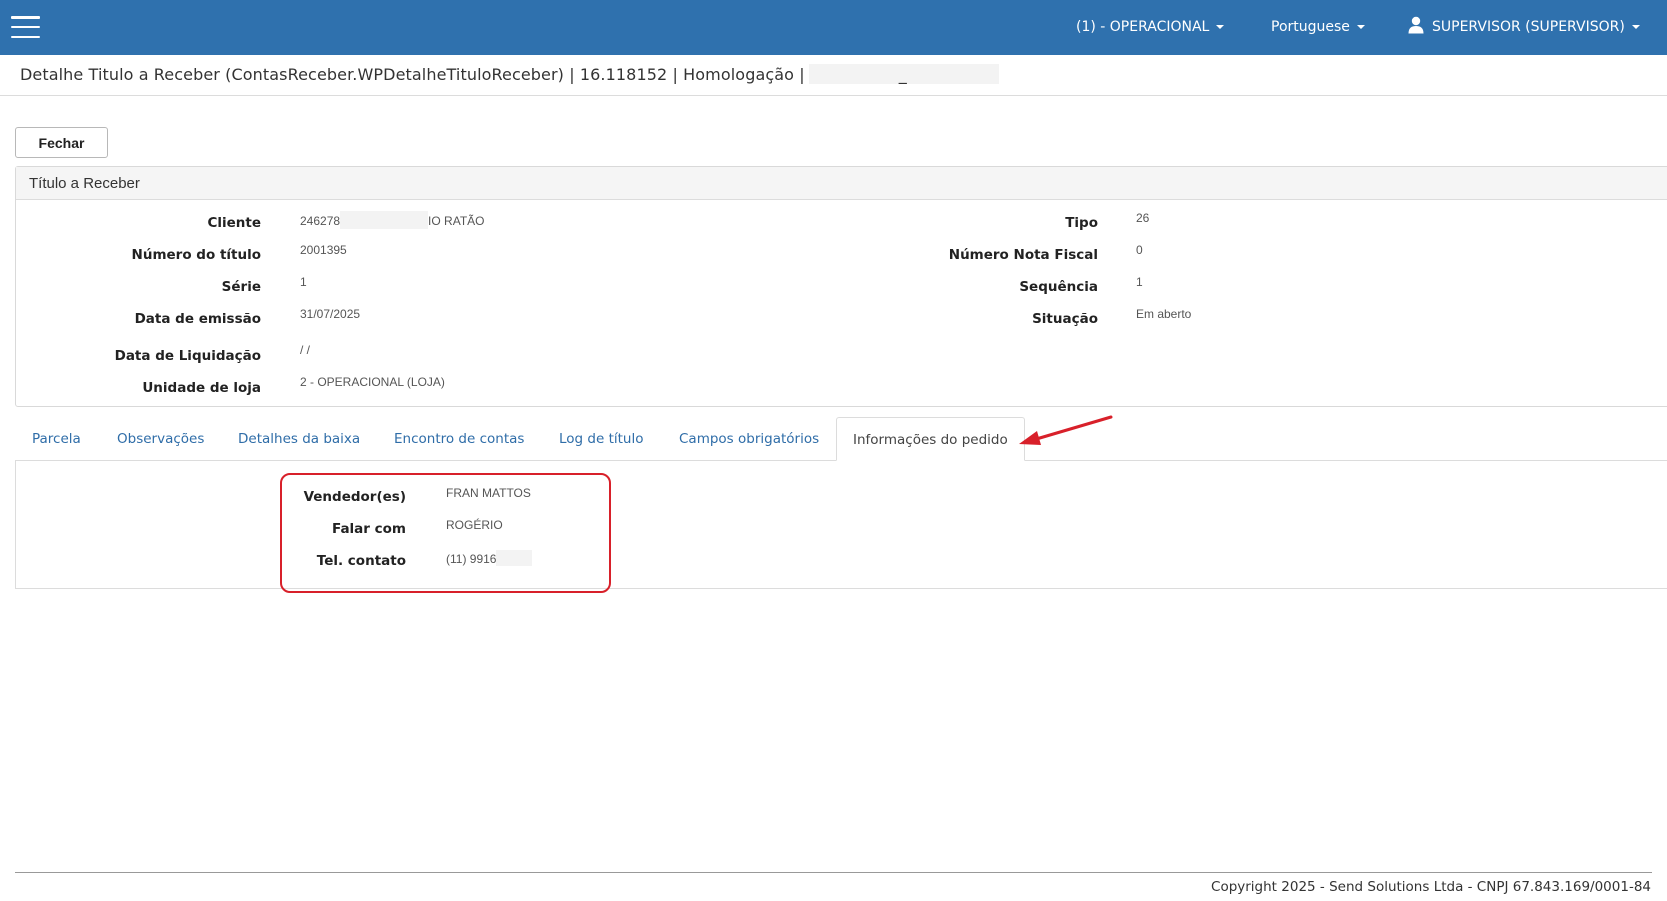 The width and height of the screenshot is (1667, 901). What do you see at coordinates (1139, 282) in the screenshot?
I see `field-value-sequencia: 1` at bounding box center [1139, 282].